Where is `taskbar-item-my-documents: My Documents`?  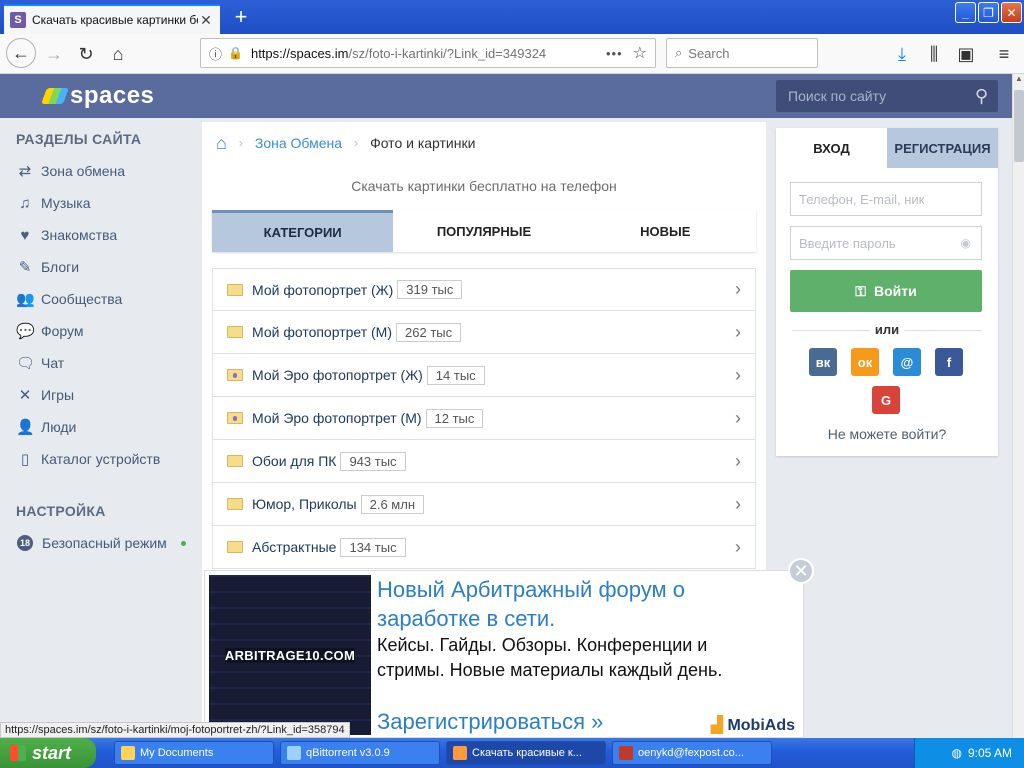
taskbar-item-my-documents: My Documents is located at coordinates (194, 753).